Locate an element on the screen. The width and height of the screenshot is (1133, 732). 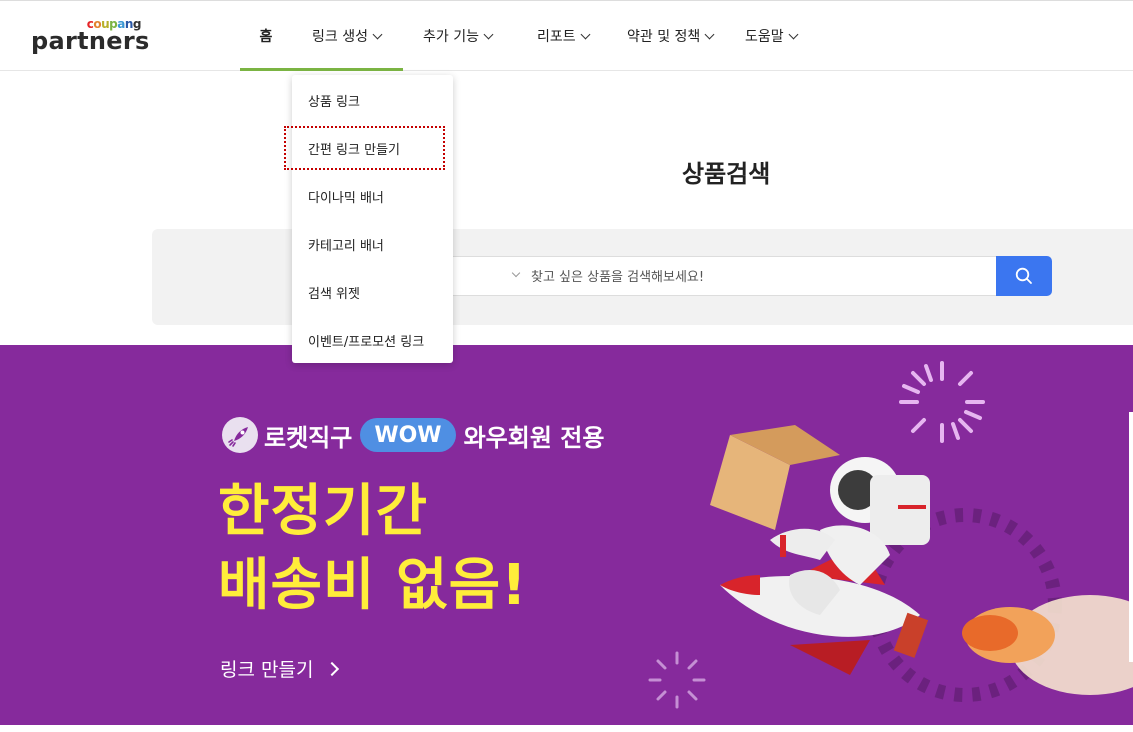
search-title: 상품검색 is located at coordinates (726, 174).